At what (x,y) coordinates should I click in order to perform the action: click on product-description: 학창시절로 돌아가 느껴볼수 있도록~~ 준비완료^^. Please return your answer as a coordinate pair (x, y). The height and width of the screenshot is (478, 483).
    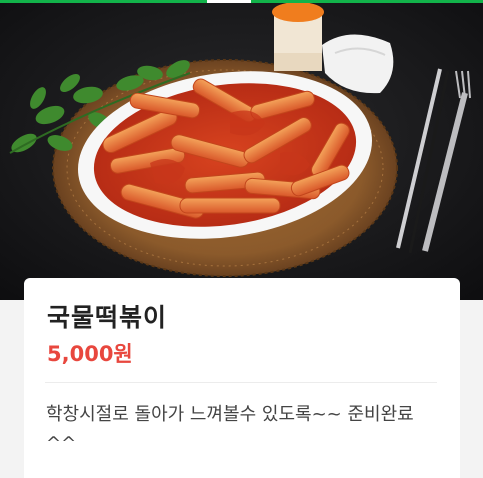
    Looking at the image, I should click on (230, 429).